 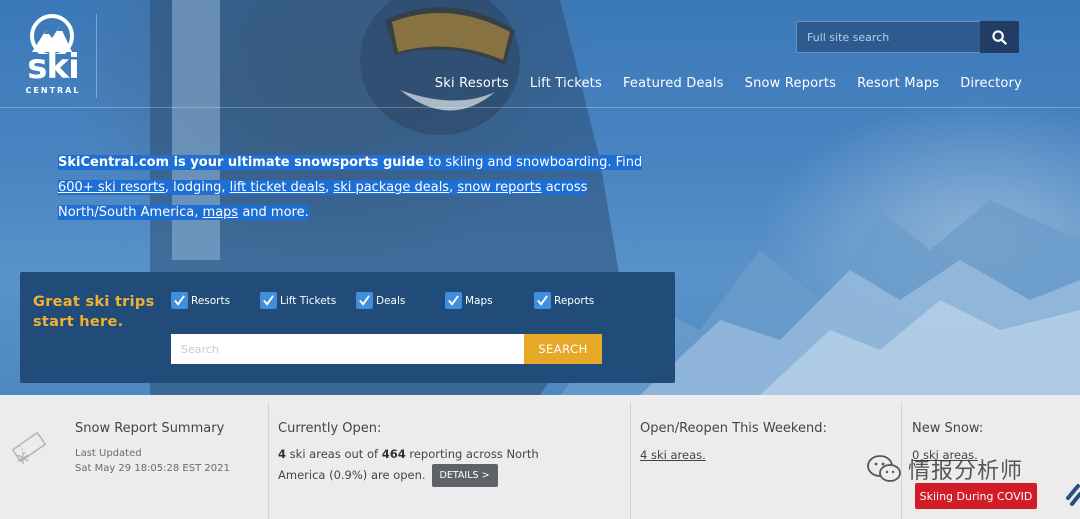 What do you see at coordinates (673, 83) in the screenshot?
I see `nav-featured-deals: Featured Deals` at bounding box center [673, 83].